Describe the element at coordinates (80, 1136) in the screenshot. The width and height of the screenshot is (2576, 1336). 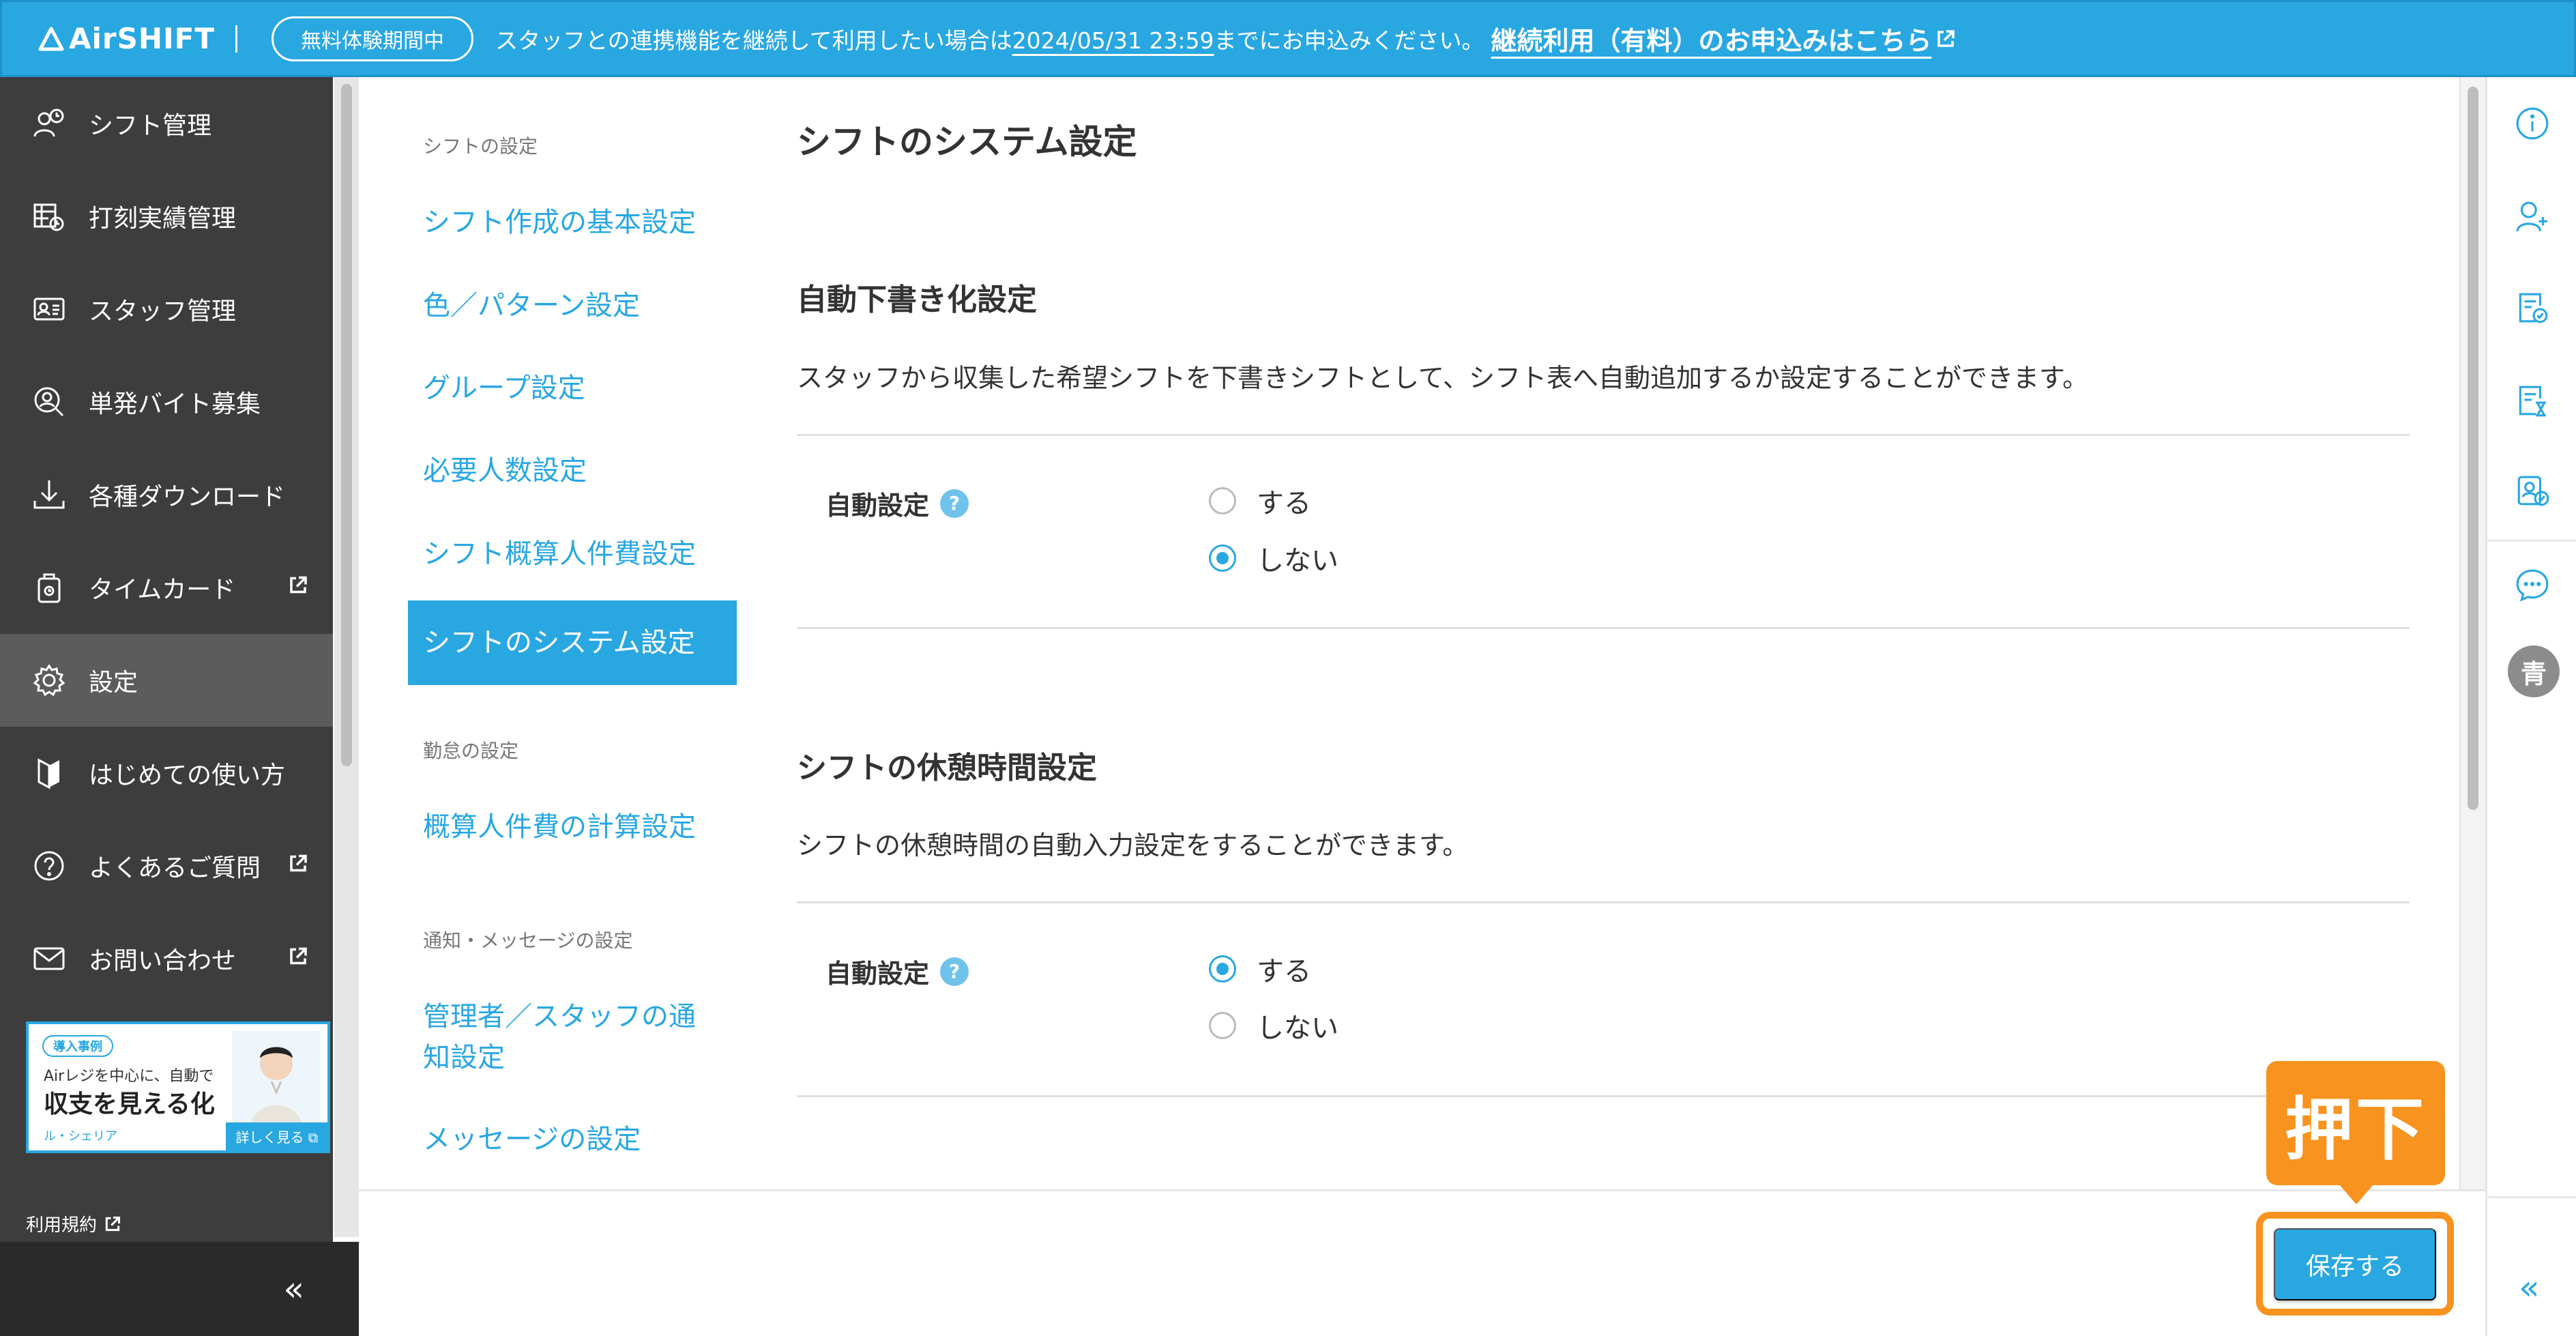
I see `promo-brand: ル・シェリア` at that location.